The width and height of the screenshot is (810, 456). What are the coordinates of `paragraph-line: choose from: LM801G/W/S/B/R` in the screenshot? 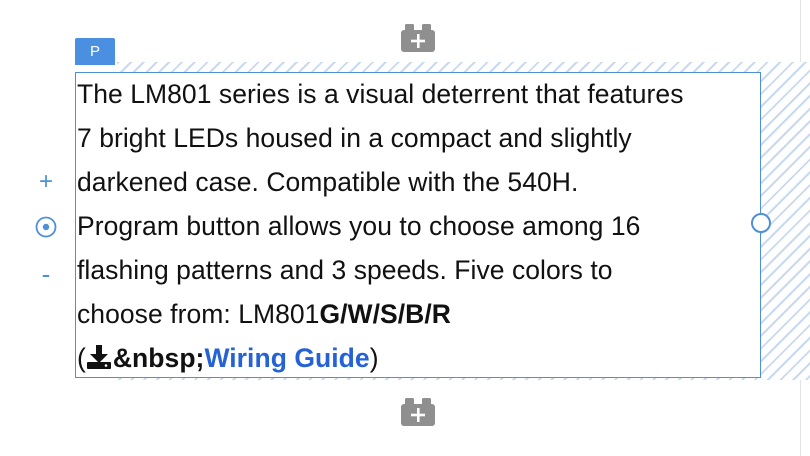 It's located at (422, 314).